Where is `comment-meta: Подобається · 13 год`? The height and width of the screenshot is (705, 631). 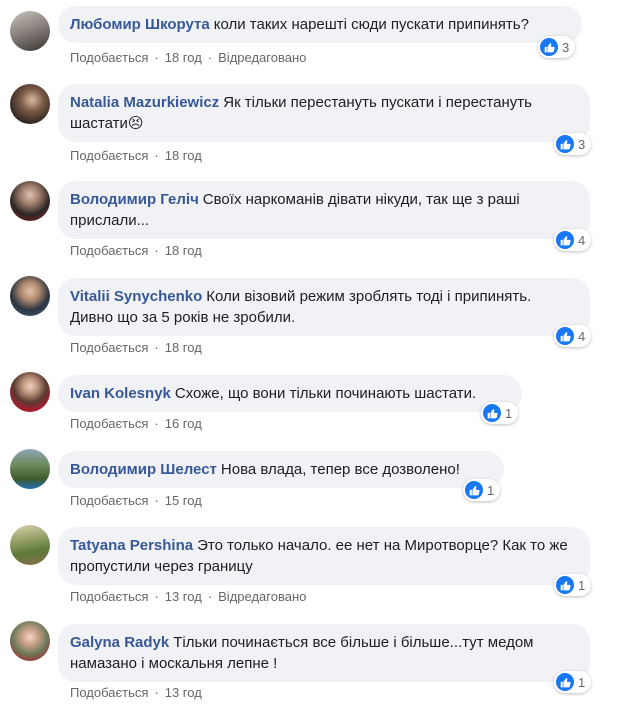 comment-meta: Подобається · 13 год is located at coordinates (136, 692).